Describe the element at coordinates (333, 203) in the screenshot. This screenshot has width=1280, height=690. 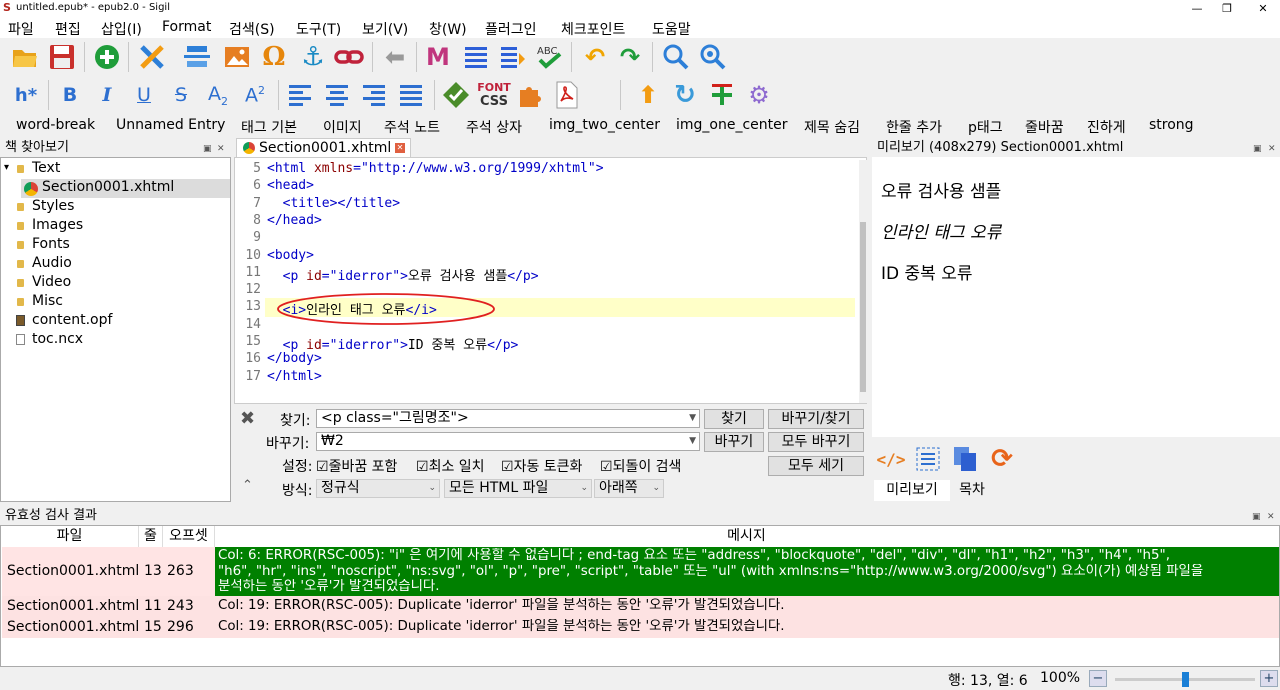
I see `code-line: <title></title>` at that location.